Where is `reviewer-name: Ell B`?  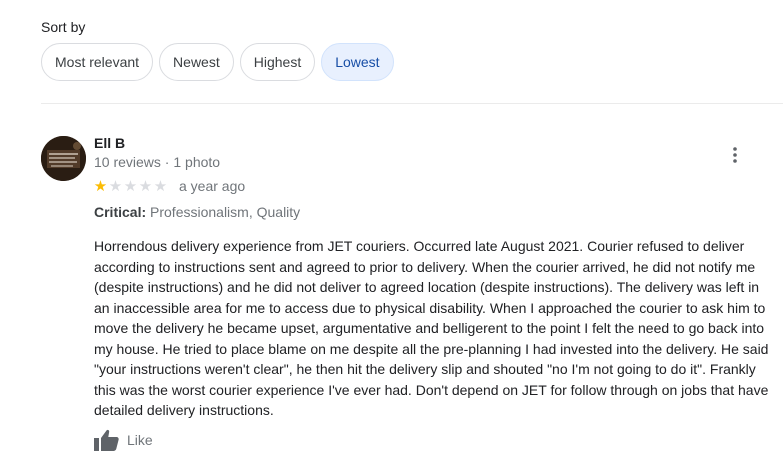 reviewer-name: Ell B is located at coordinates (109, 143).